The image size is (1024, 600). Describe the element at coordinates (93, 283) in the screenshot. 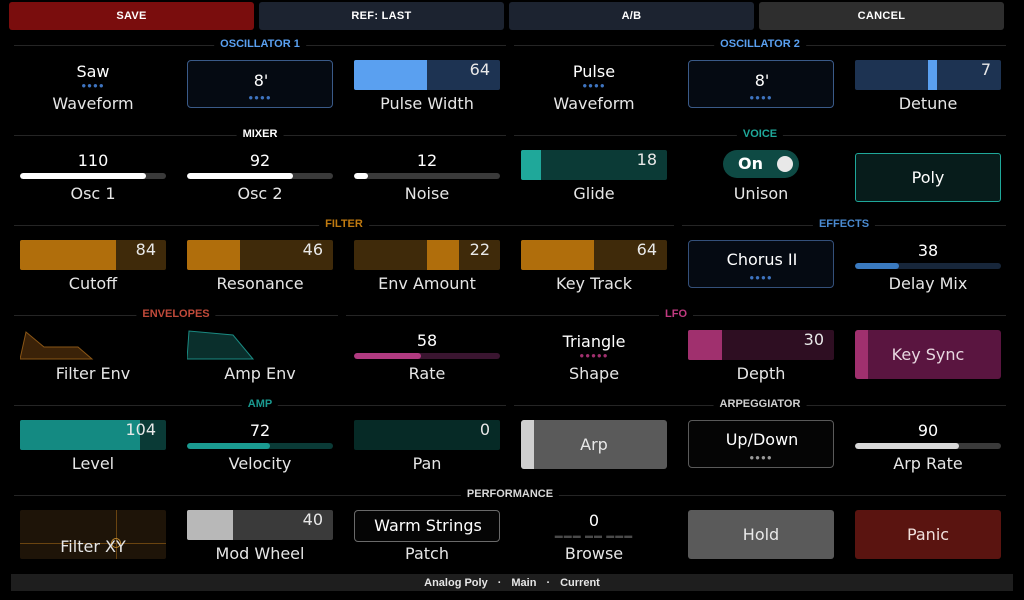

I see `filter-cutoff-label: Cutoff` at that location.